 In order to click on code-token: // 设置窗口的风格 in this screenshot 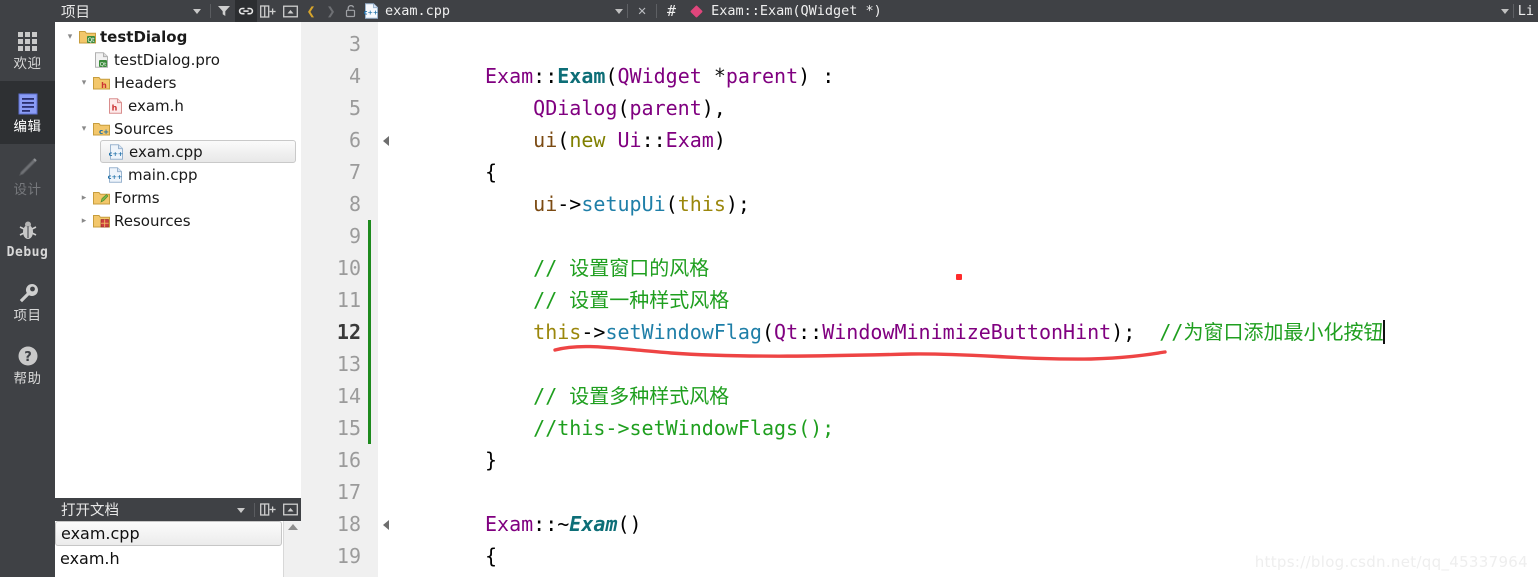, I will do `click(597, 268)`.